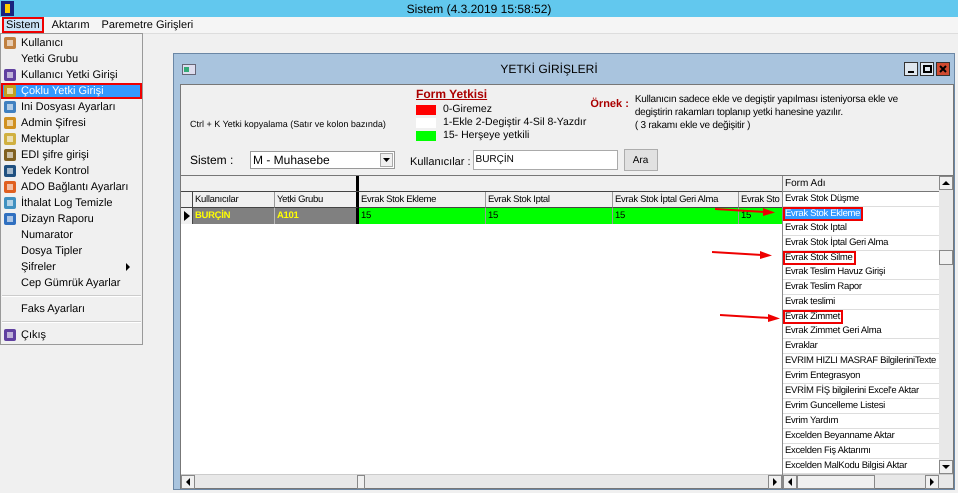 The width and height of the screenshot is (958, 493). I want to click on column-header: Kullanıcılar, so click(234, 200).